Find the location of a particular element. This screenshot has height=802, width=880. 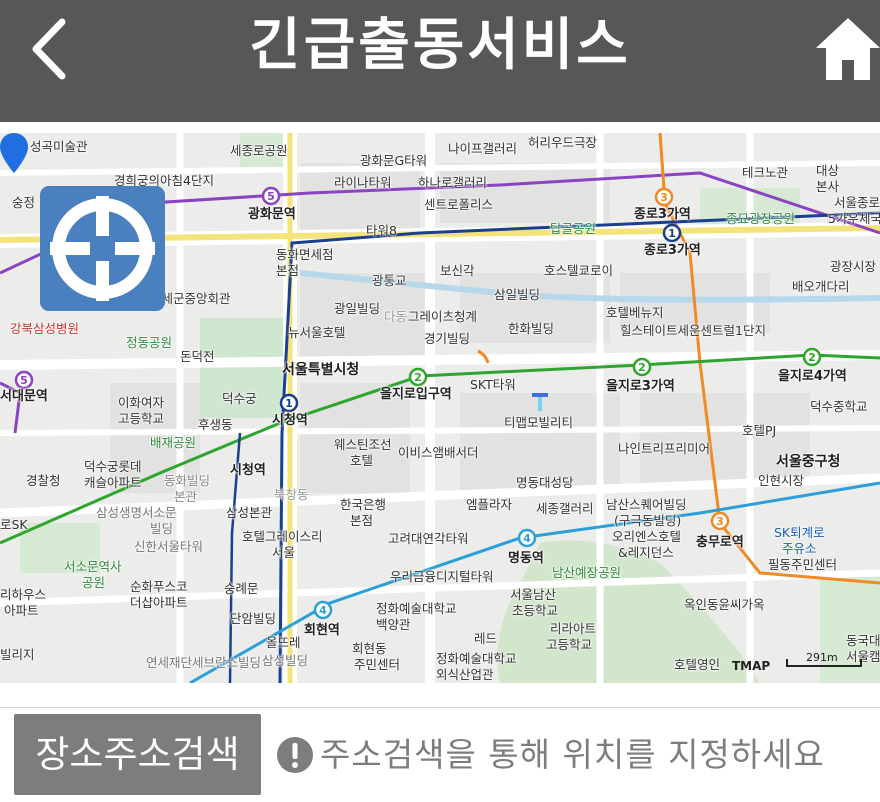

map-label: 광화문역 is located at coordinates (272, 214).